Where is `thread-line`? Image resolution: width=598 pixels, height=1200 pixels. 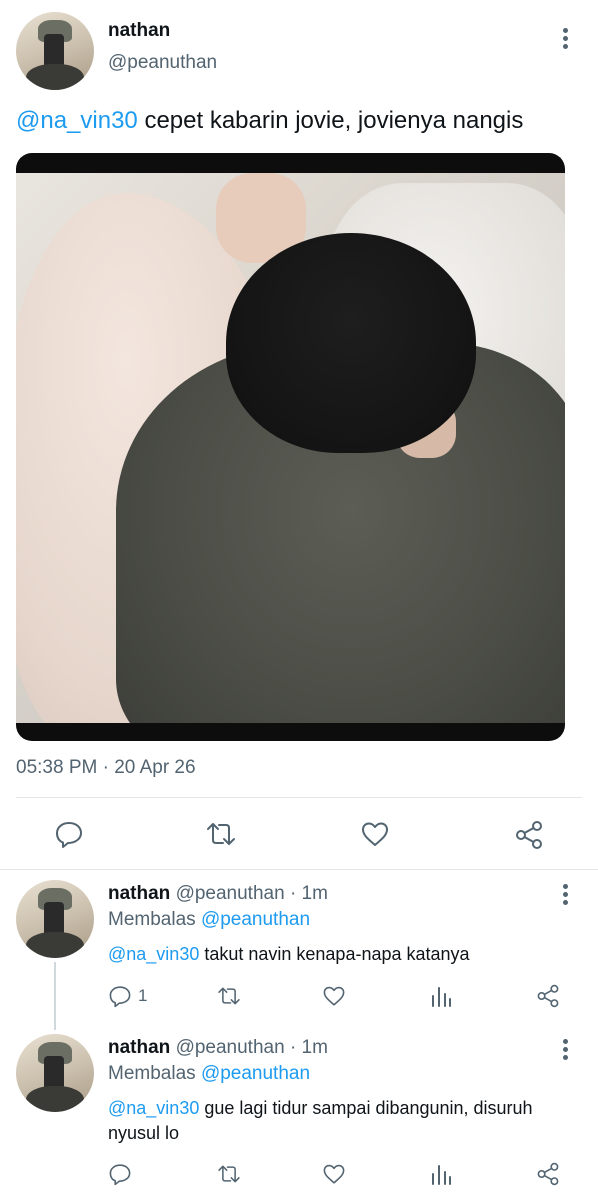 thread-line is located at coordinates (55, 996).